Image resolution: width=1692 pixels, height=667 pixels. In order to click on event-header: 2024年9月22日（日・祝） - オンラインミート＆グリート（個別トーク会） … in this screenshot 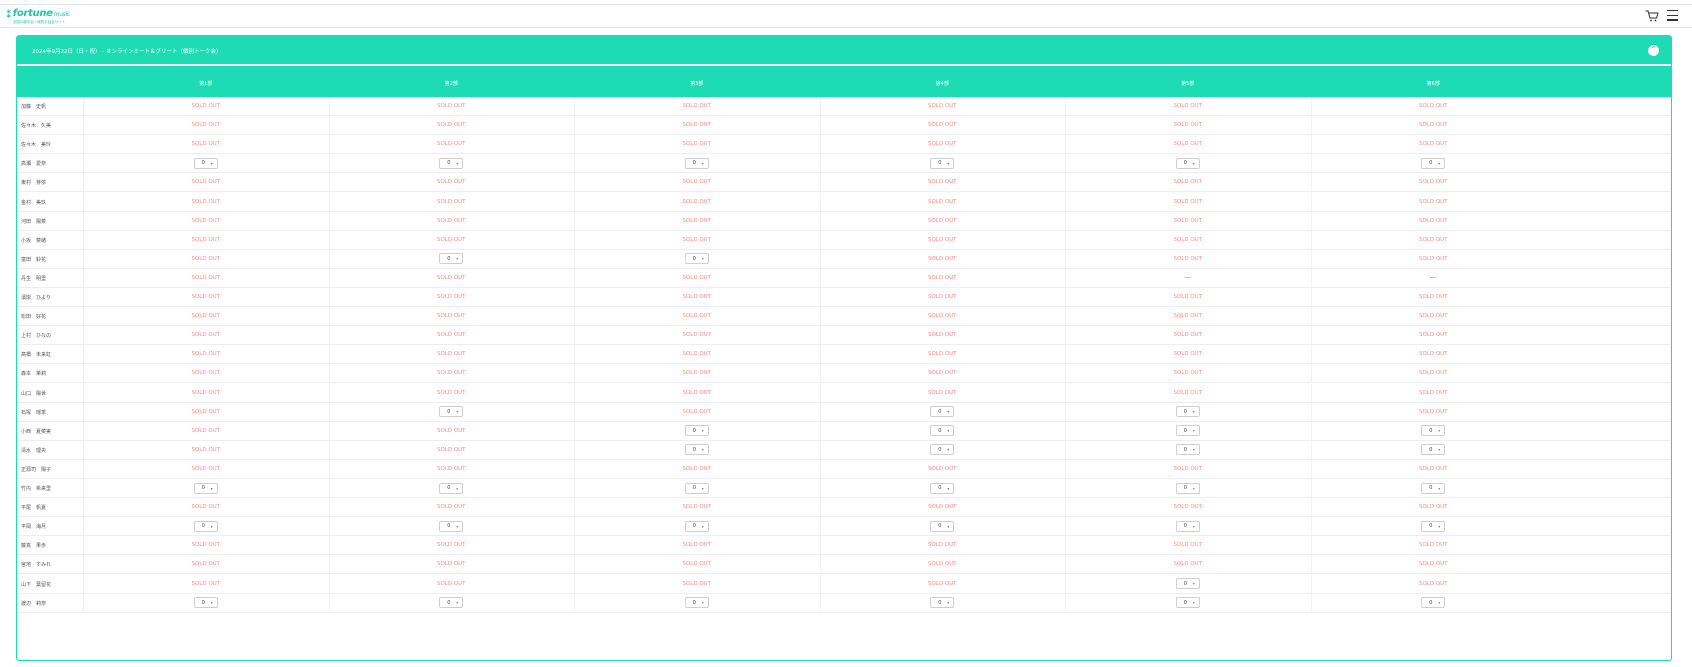, I will do `click(844, 50)`.